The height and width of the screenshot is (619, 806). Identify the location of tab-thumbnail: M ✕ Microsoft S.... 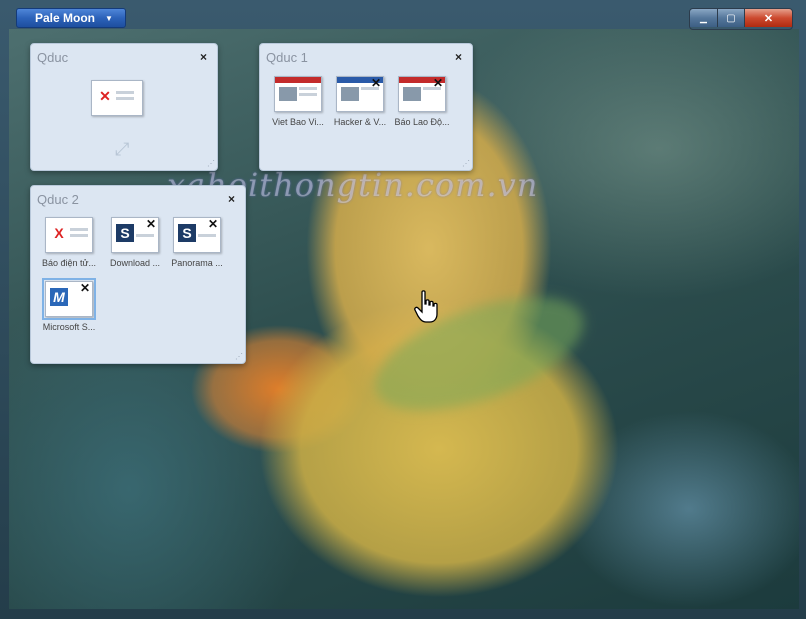
(69, 305).